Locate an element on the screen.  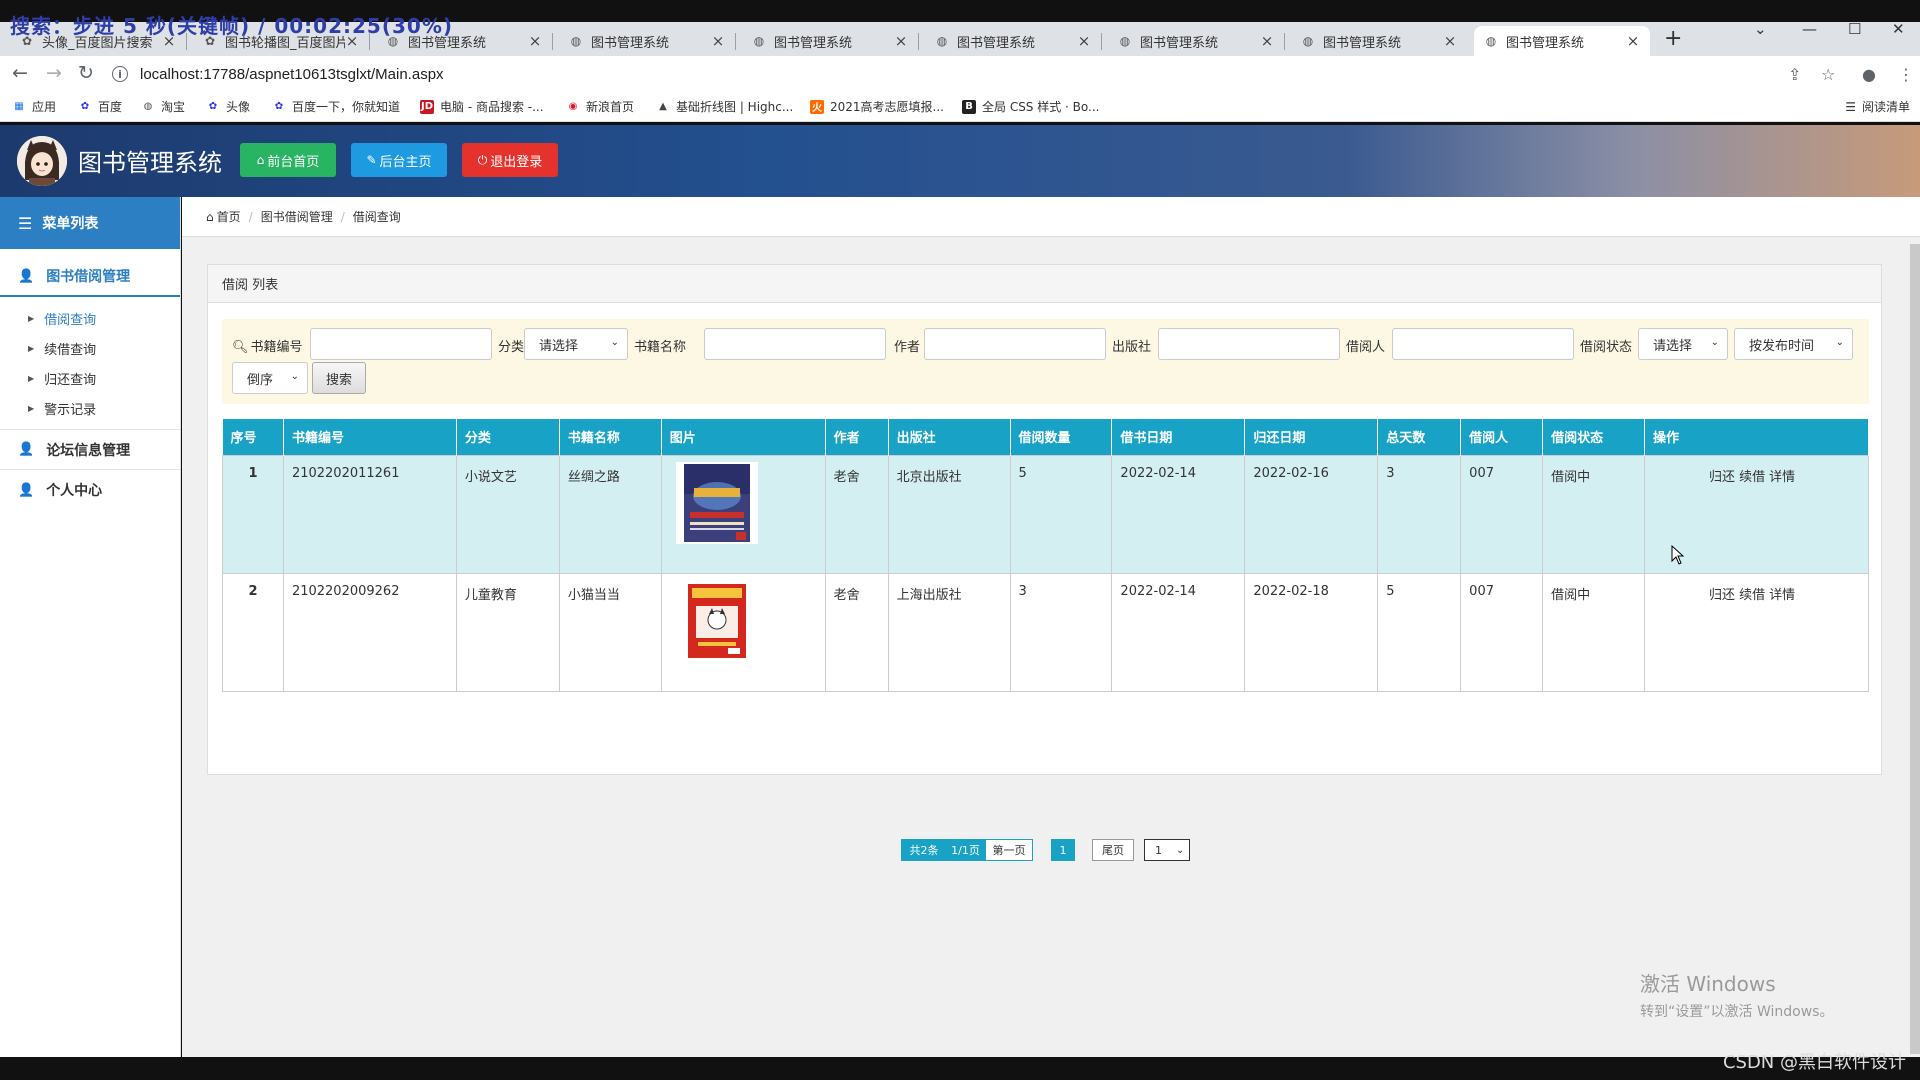
sidebar-group-borrow: 👤 图书借阅管理 is located at coordinates (90, 277).